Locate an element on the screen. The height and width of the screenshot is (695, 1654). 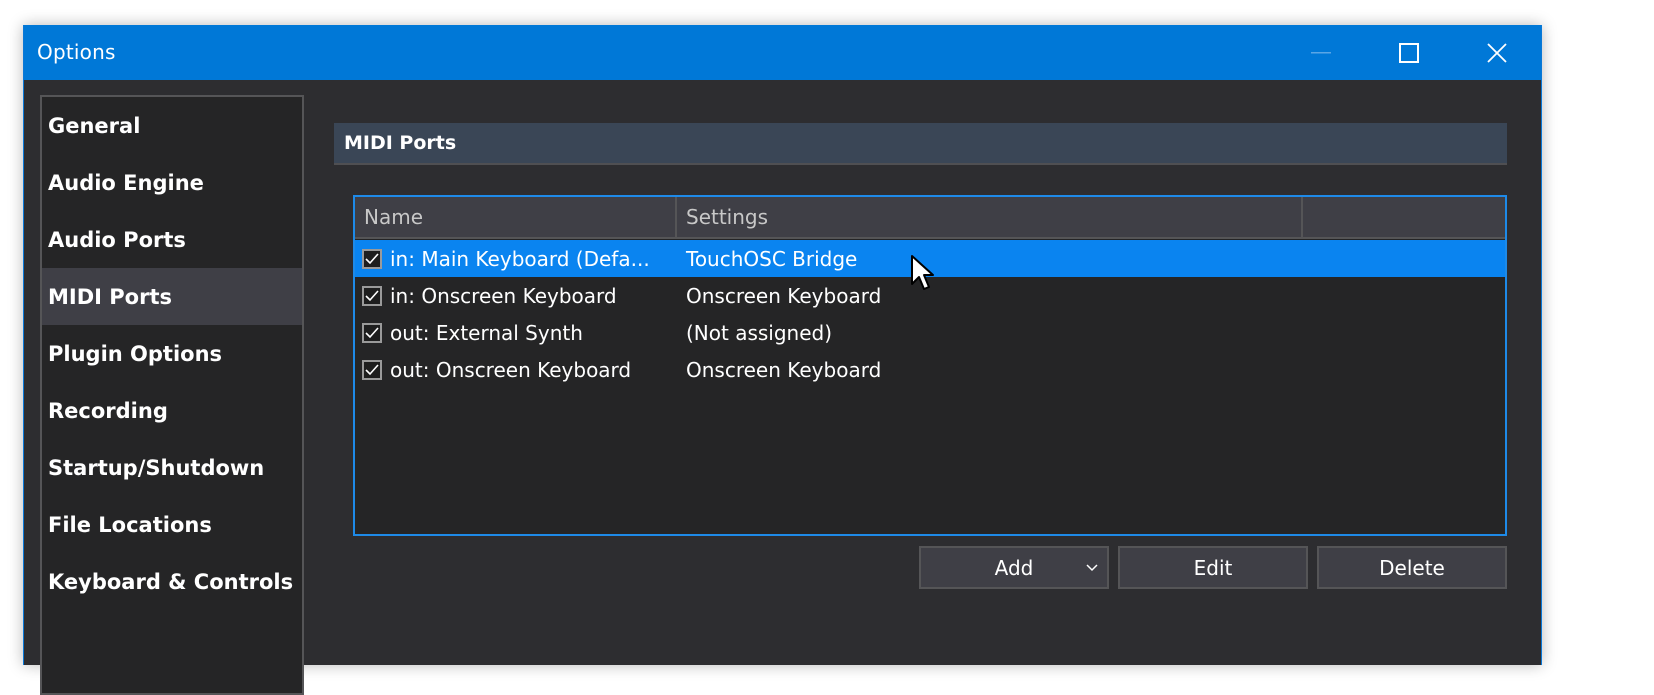
list-header: Name Settings is located at coordinates (930, 218).